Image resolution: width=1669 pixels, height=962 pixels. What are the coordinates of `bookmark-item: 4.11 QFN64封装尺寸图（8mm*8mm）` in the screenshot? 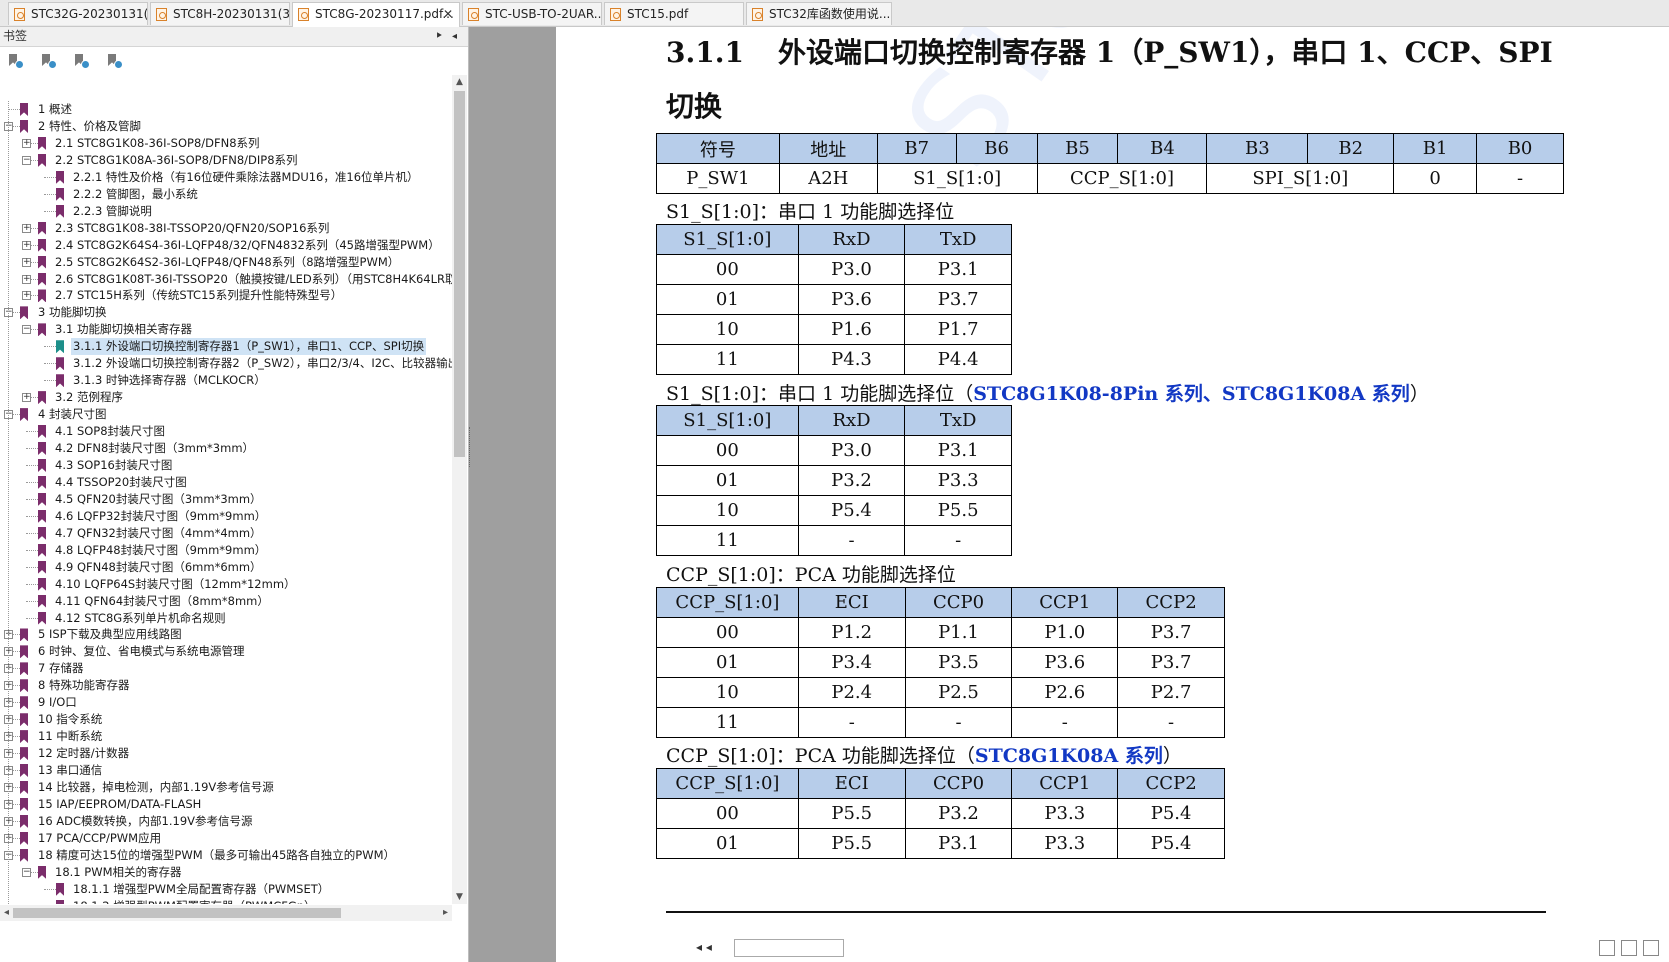 It's located at (226, 601).